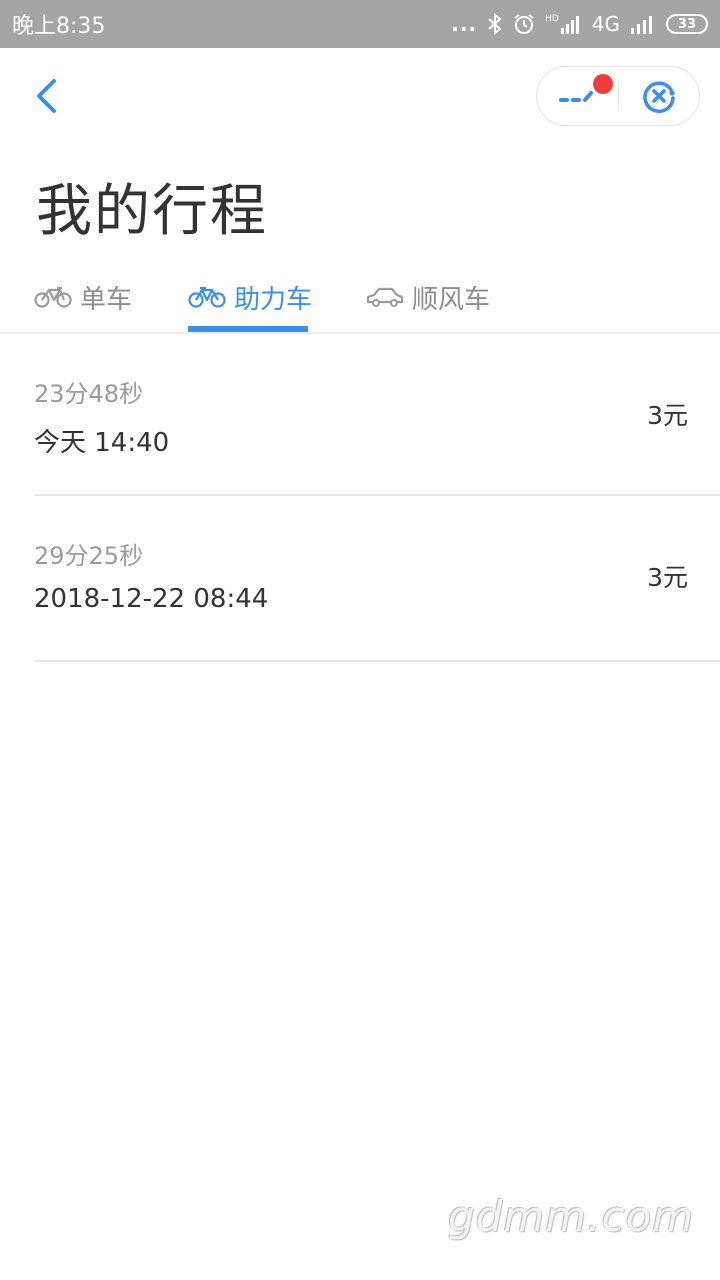  What do you see at coordinates (377, 579) in the screenshot?
I see `trip-item: 29分25秒 2018-12-22 08:44 3元` at bounding box center [377, 579].